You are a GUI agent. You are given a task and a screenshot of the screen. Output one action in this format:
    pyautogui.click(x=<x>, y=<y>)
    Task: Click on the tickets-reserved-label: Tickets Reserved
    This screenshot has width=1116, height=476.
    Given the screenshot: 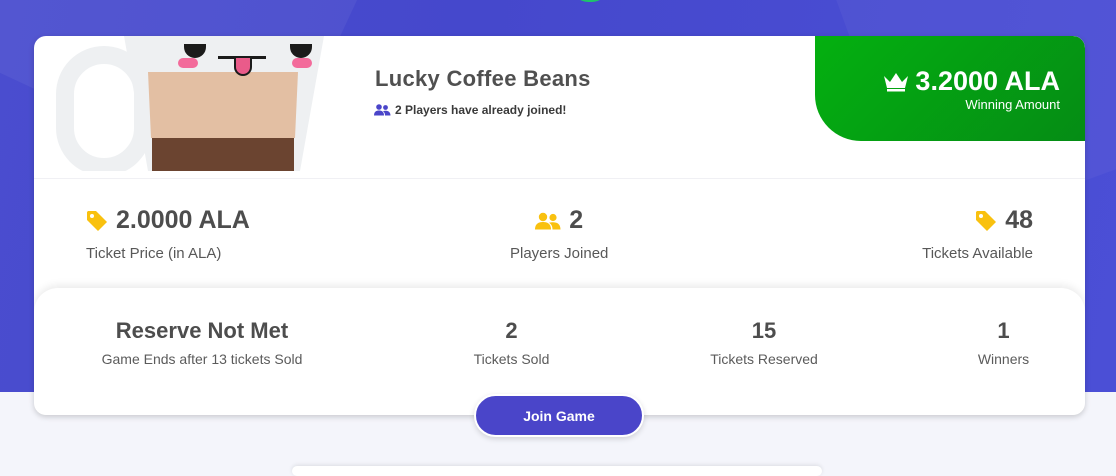 What is the action you would take?
    pyautogui.click(x=764, y=359)
    